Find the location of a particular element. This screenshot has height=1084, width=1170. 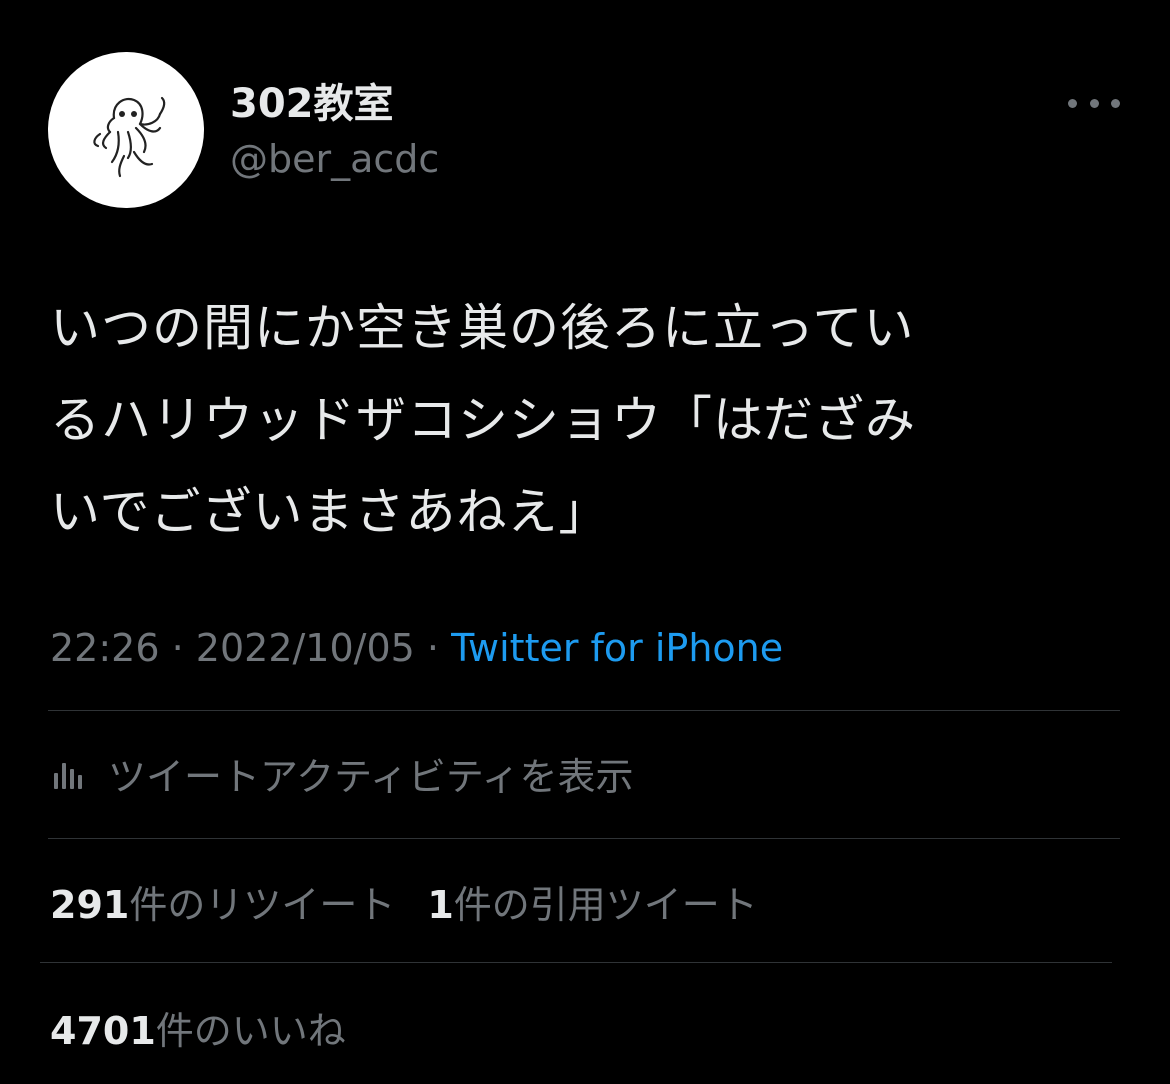

tweet-time: 22:26 is located at coordinates (105, 648).